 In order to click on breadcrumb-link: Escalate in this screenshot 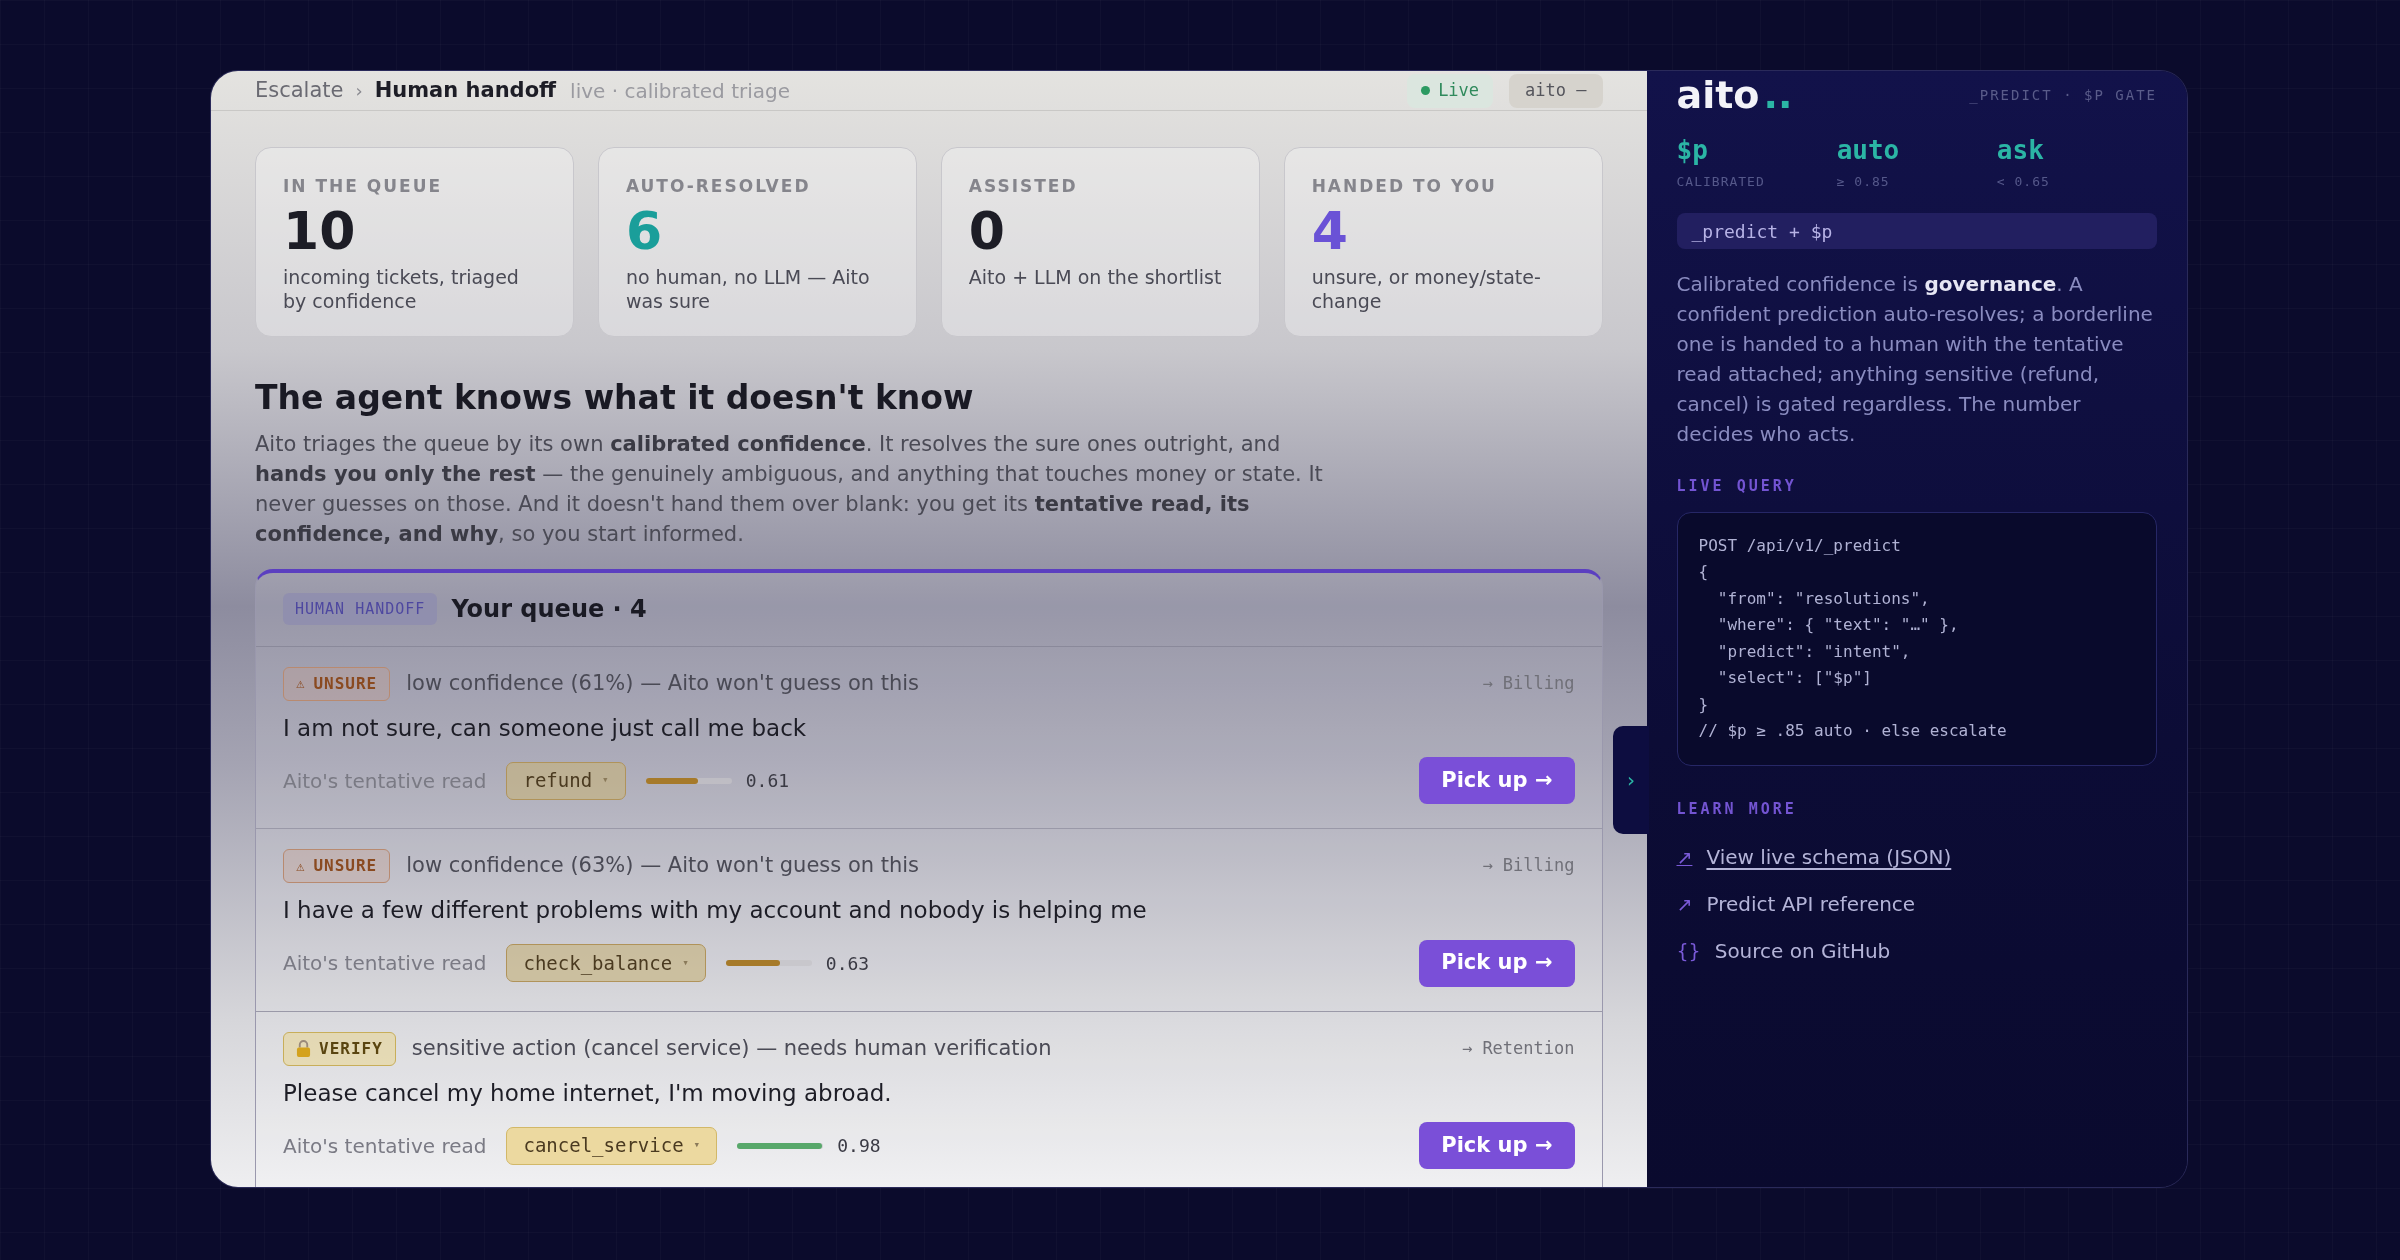, I will do `click(299, 90)`.